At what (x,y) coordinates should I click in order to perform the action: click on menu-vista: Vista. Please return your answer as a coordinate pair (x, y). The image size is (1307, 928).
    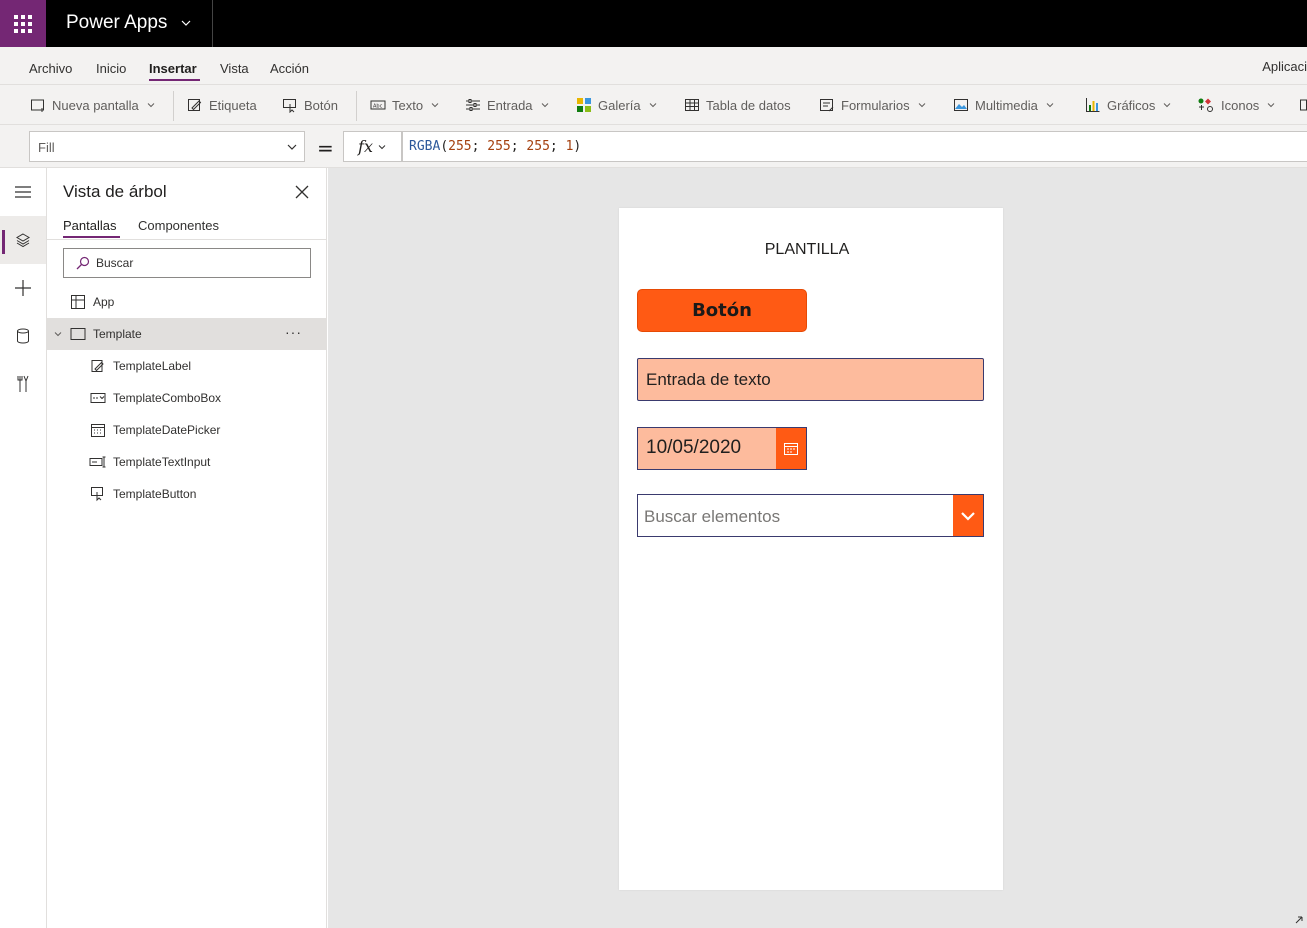
    Looking at the image, I should click on (234, 68).